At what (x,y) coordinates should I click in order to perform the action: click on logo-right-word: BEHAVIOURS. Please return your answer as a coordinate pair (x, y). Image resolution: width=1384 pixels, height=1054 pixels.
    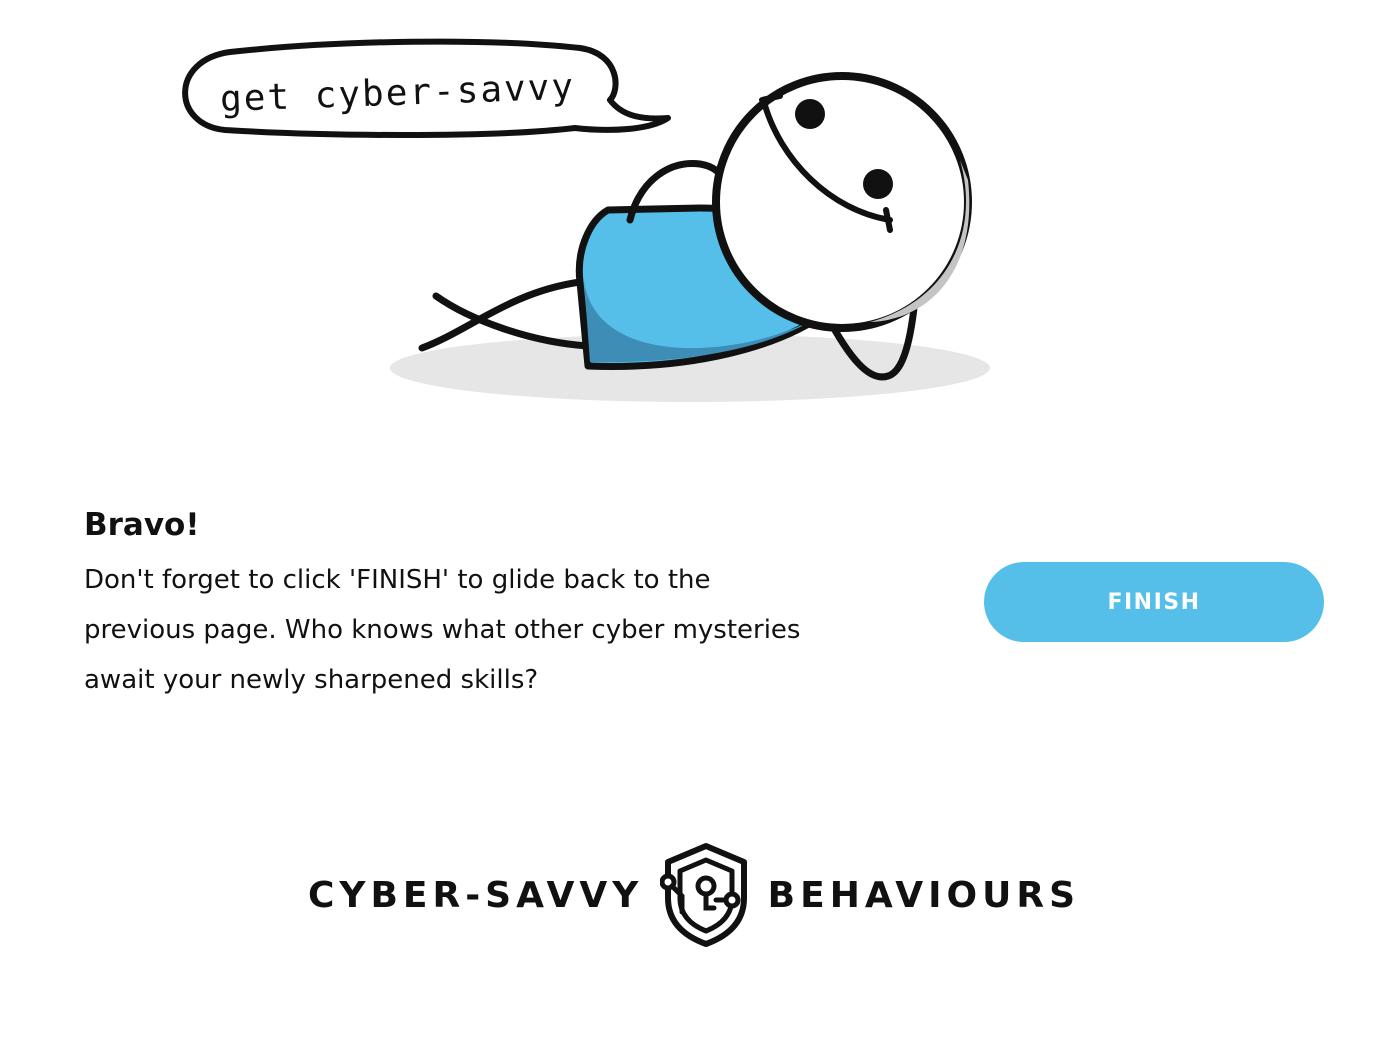
    Looking at the image, I should click on (923, 895).